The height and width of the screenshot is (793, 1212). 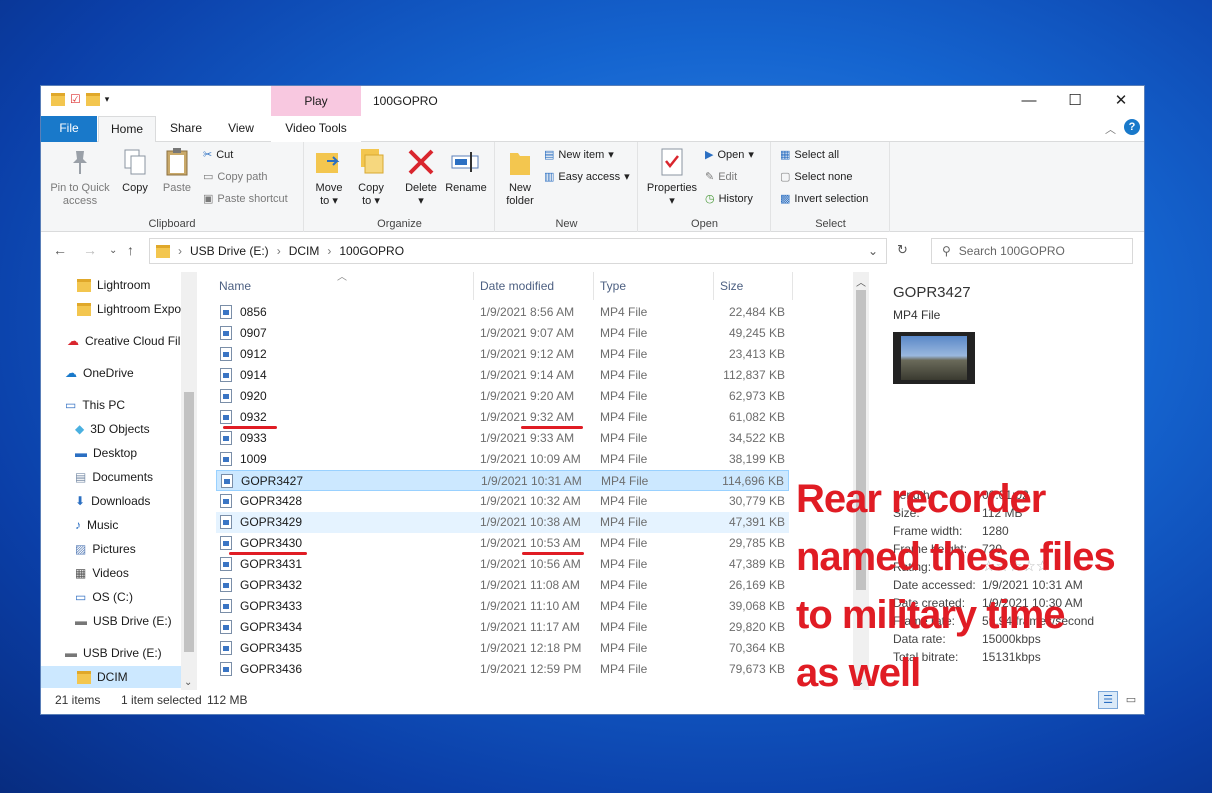 I want to click on edit-button: ✎ Edit, so click(x=721, y=177).